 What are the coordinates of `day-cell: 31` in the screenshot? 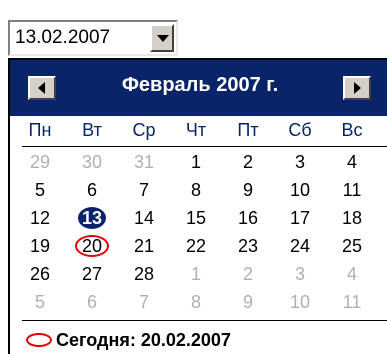 It's located at (144, 162).